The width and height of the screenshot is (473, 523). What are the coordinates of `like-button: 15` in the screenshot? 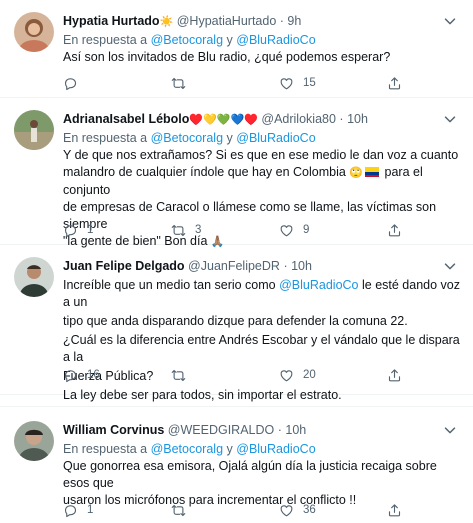 It's located at (297, 83).